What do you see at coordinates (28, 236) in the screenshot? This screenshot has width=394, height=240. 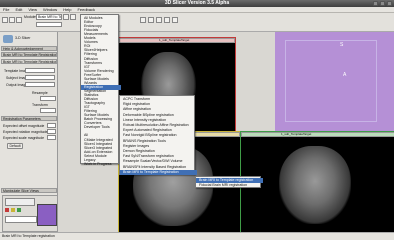 I see `status-text: Brain MRI to Template registration` at bounding box center [28, 236].